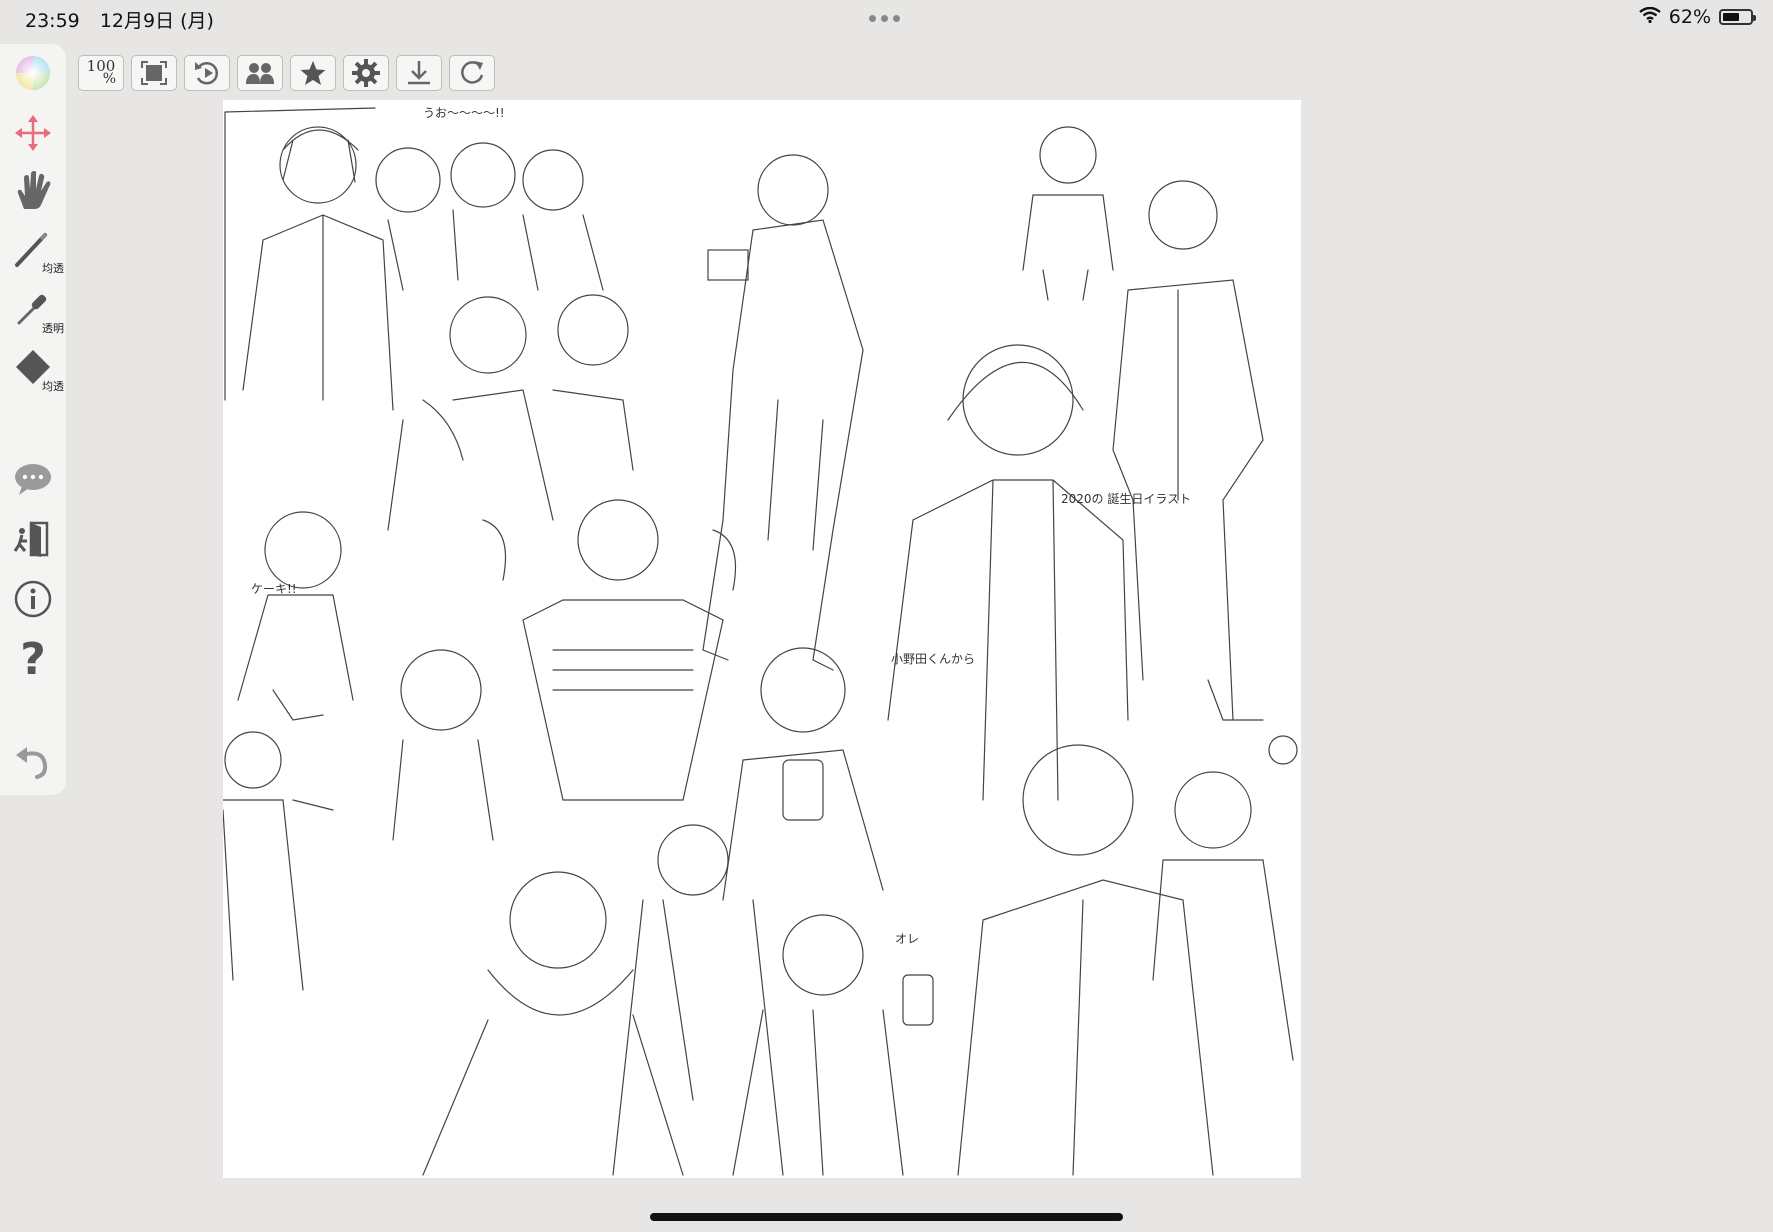  What do you see at coordinates (33, 419) in the screenshot?
I see `tool-panel: 均透 透明 均透 ?` at bounding box center [33, 419].